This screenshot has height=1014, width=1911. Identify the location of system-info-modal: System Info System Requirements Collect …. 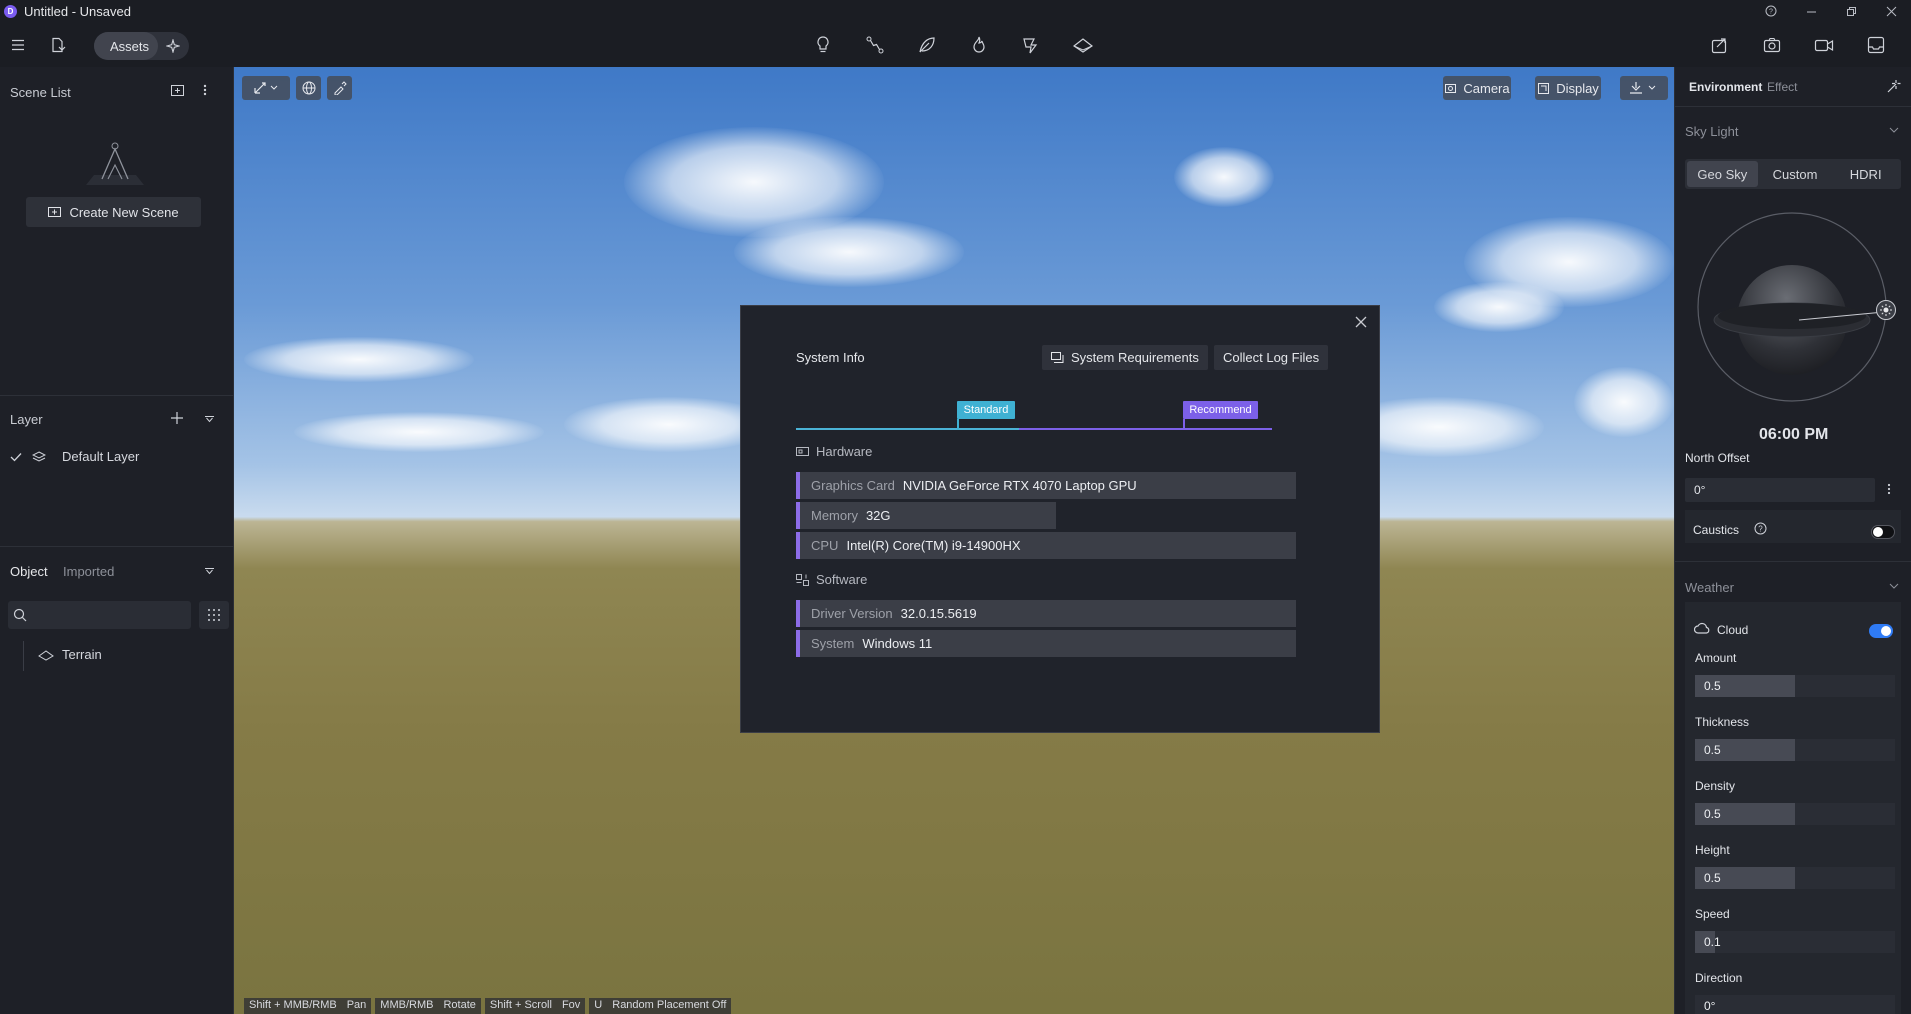
(1060, 519).